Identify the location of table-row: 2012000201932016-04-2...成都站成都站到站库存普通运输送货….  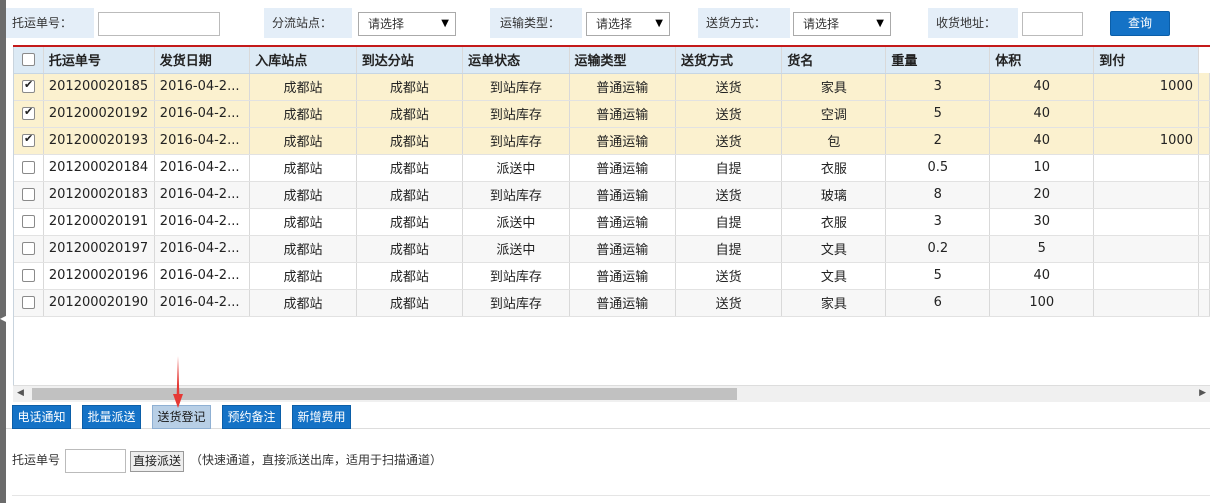
(612, 141).